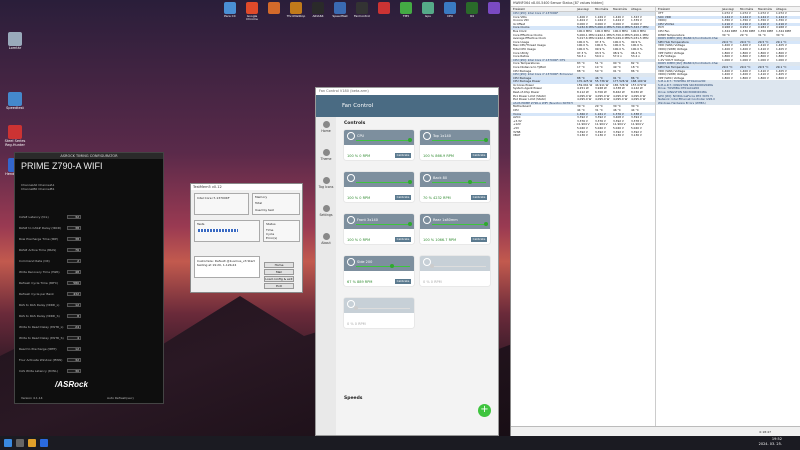  I want to click on fan-card: Side 200 67 % 889 RPM Calibrate, so click(379, 271).